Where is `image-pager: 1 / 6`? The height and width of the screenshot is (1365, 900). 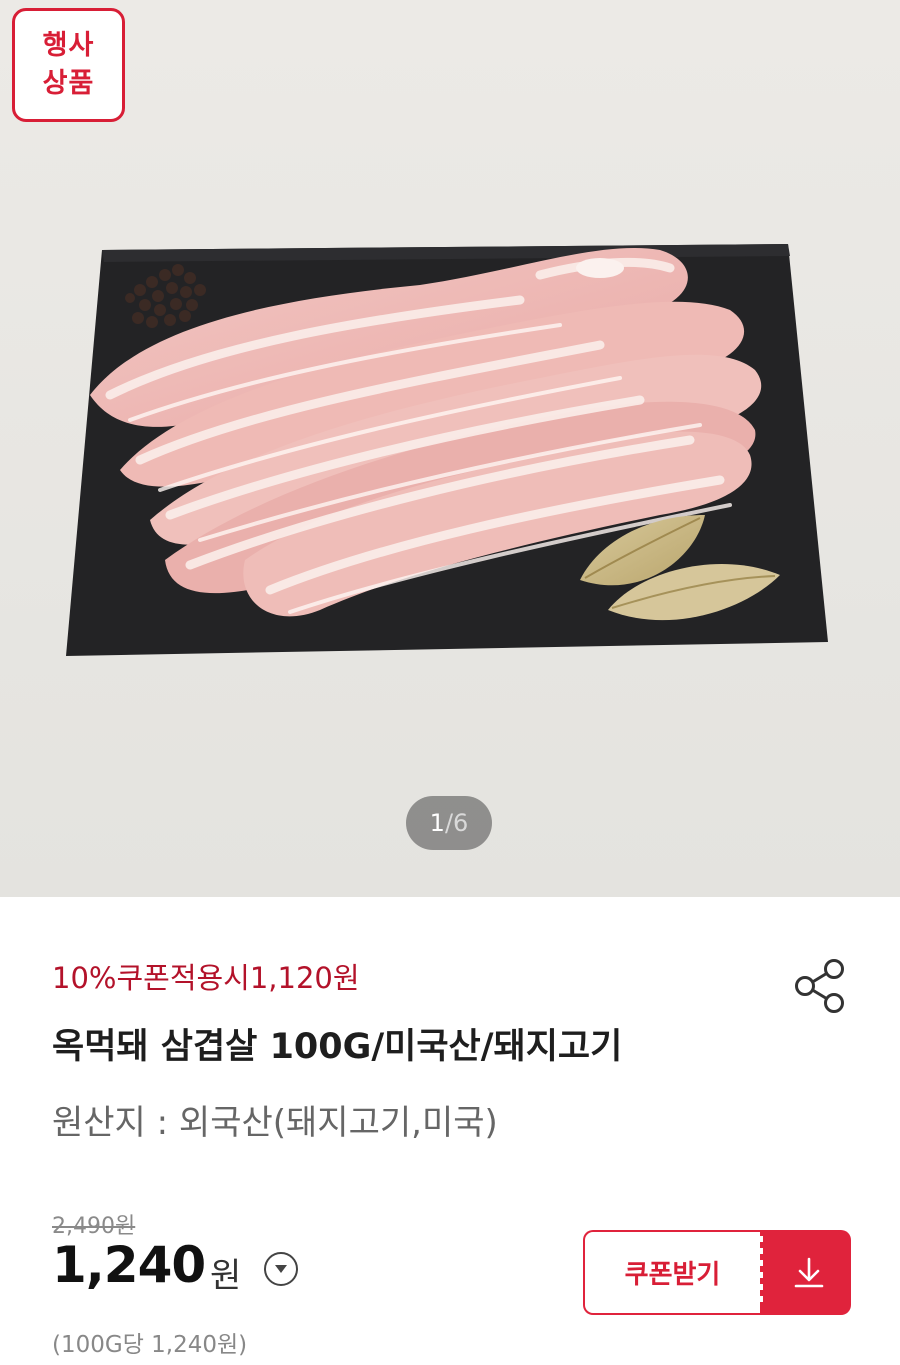
image-pager: 1 / 6 is located at coordinates (449, 823).